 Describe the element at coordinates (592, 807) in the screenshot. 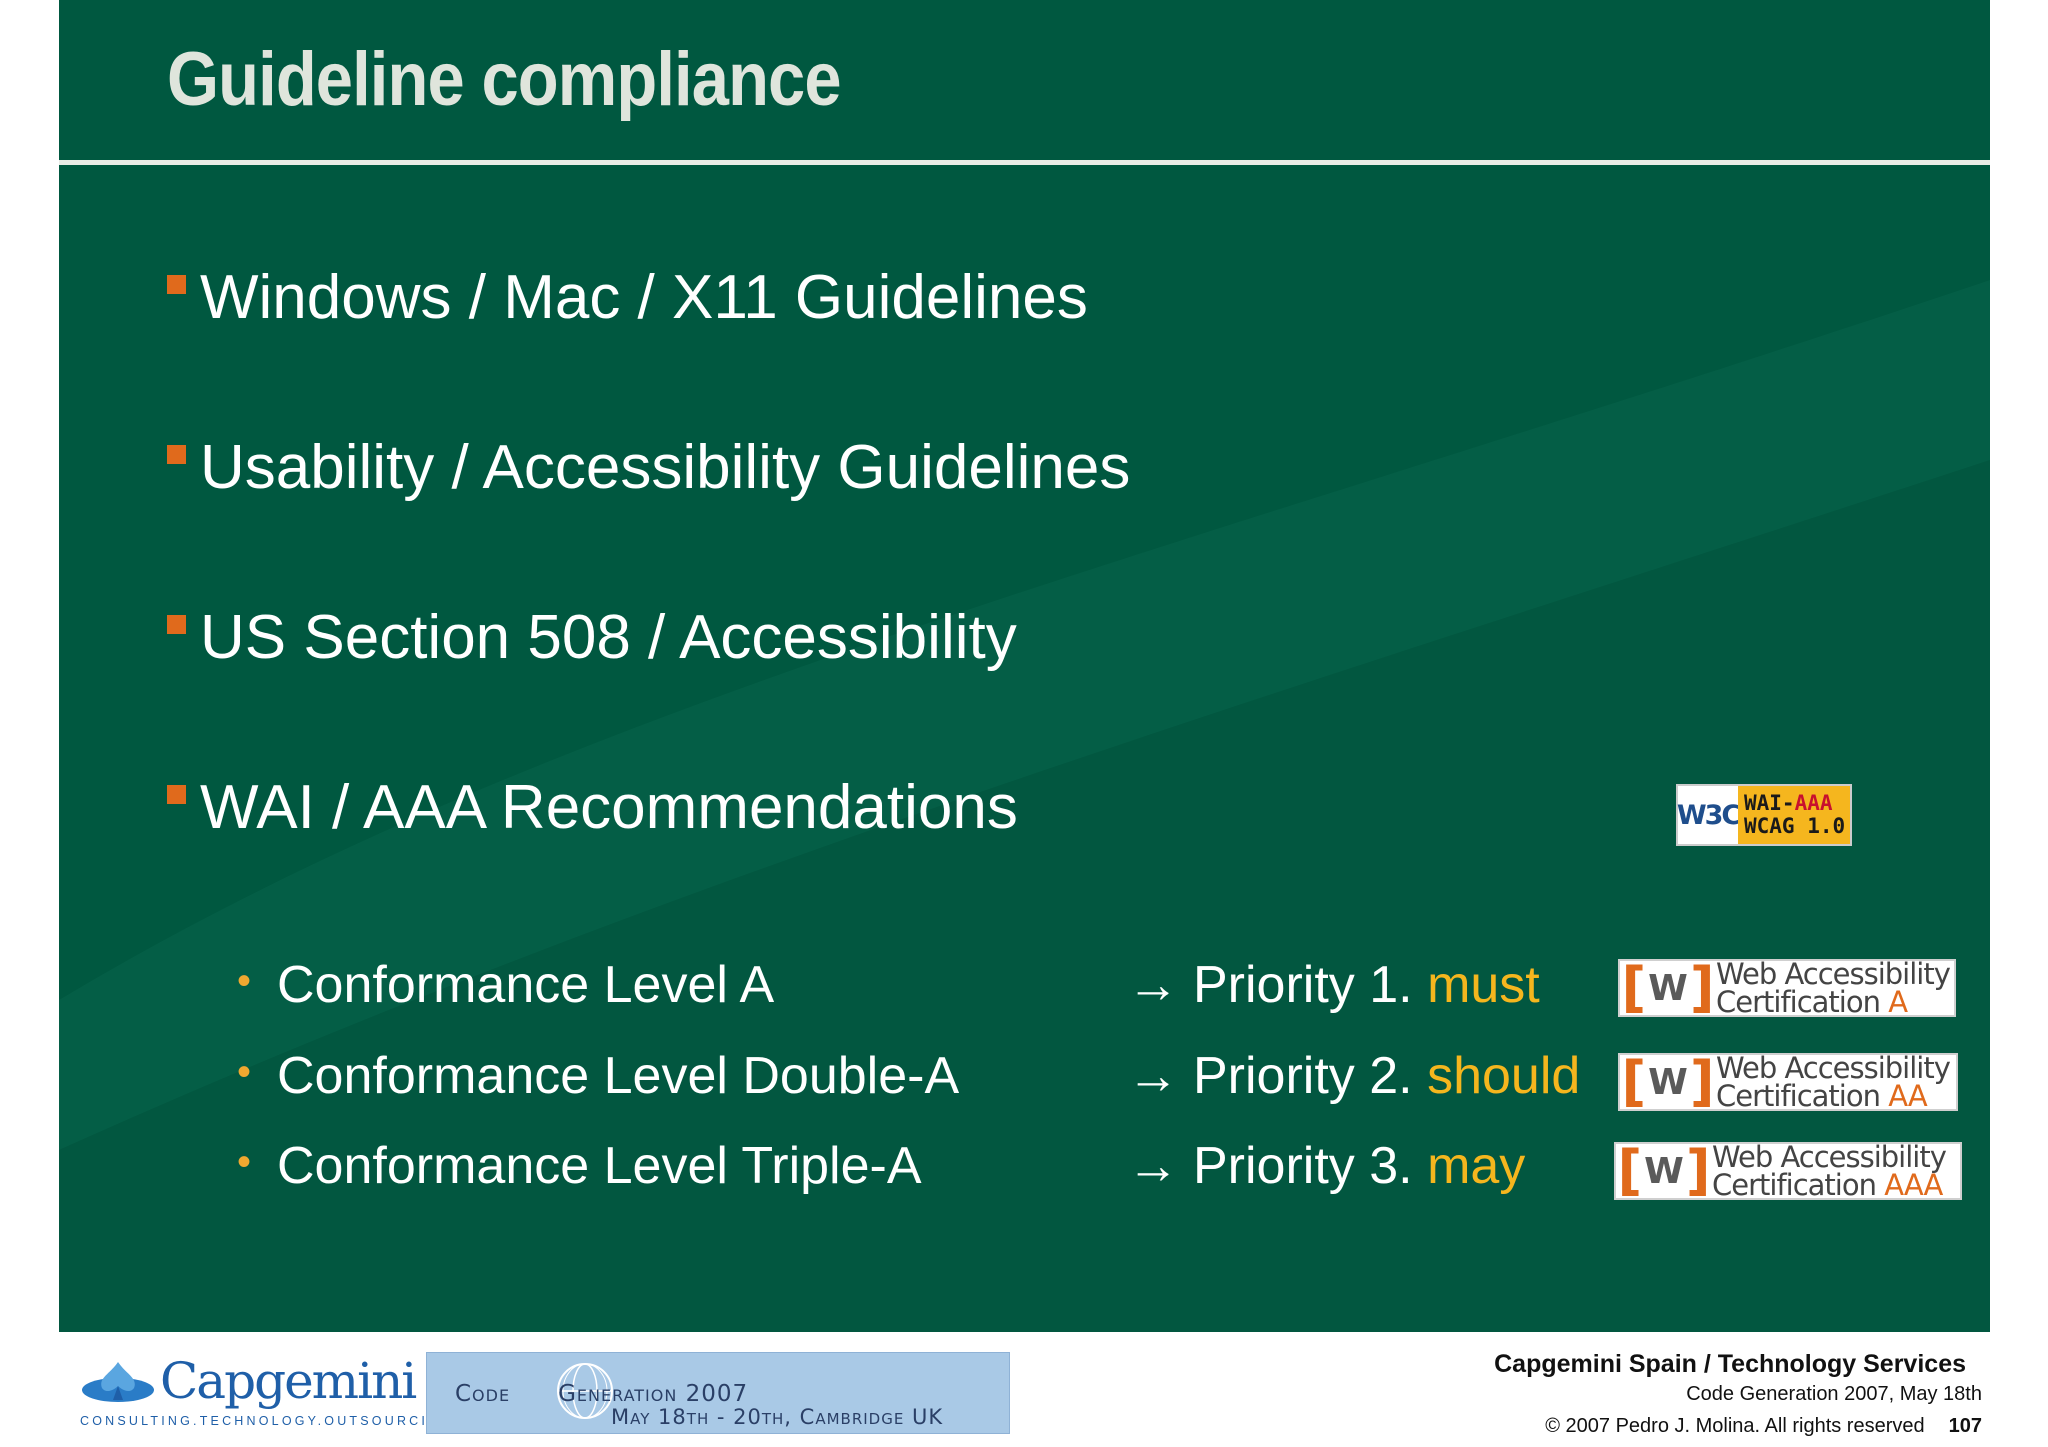

I see `bullet-item: WAI / AAA Recommendations` at that location.